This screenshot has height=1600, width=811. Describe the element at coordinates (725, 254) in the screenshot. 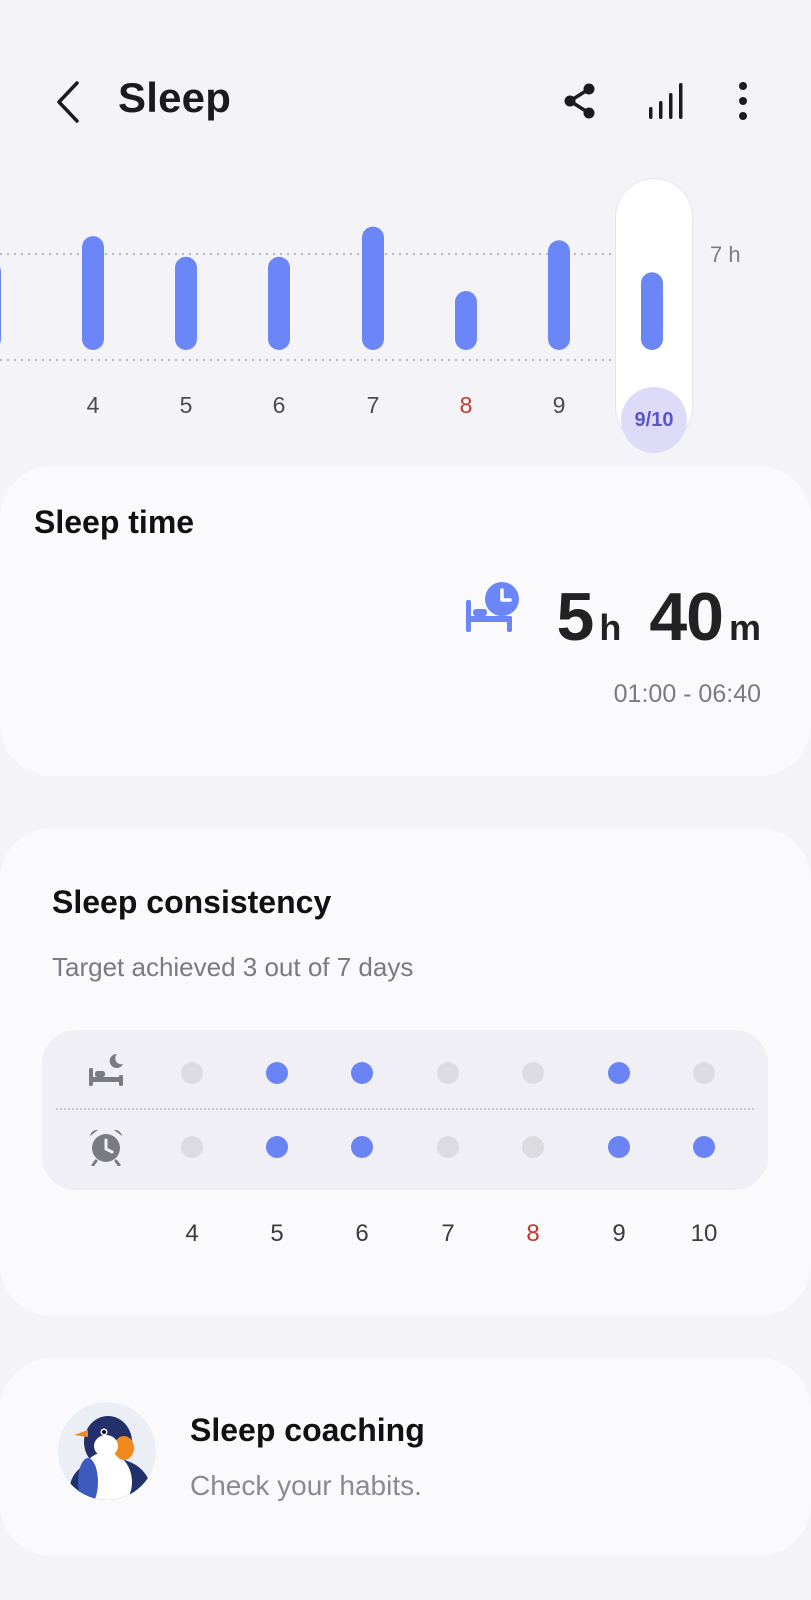

I see `reference-line-label: 7 h` at that location.